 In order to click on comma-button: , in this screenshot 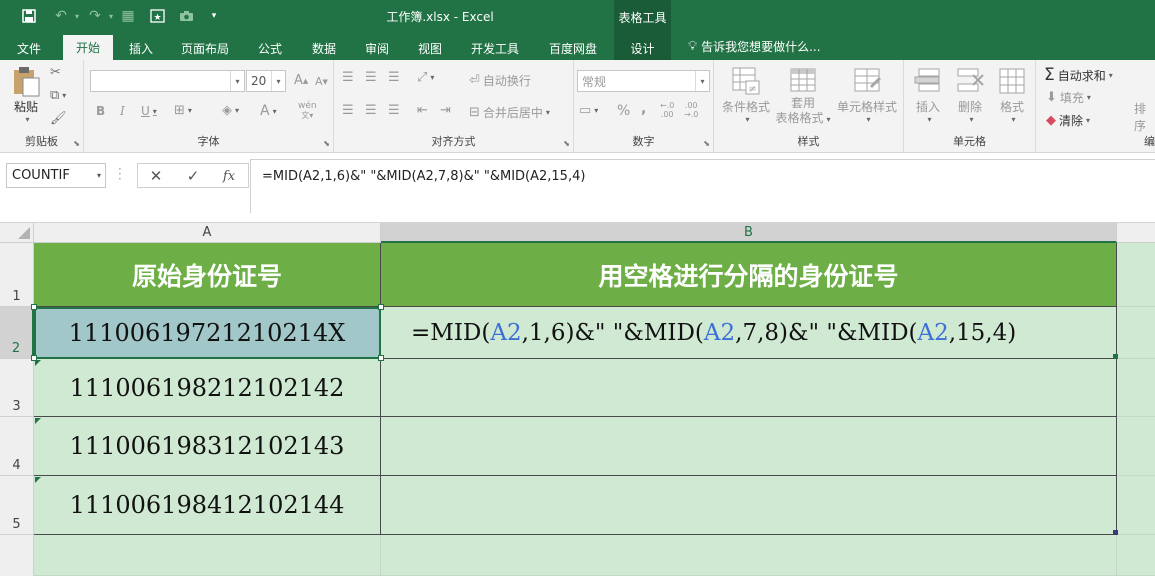, I will do `click(643, 109)`.